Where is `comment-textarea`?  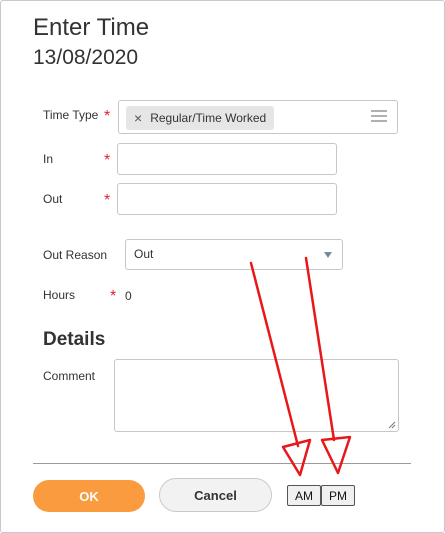
comment-textarea is located at coordinates (256, 395).